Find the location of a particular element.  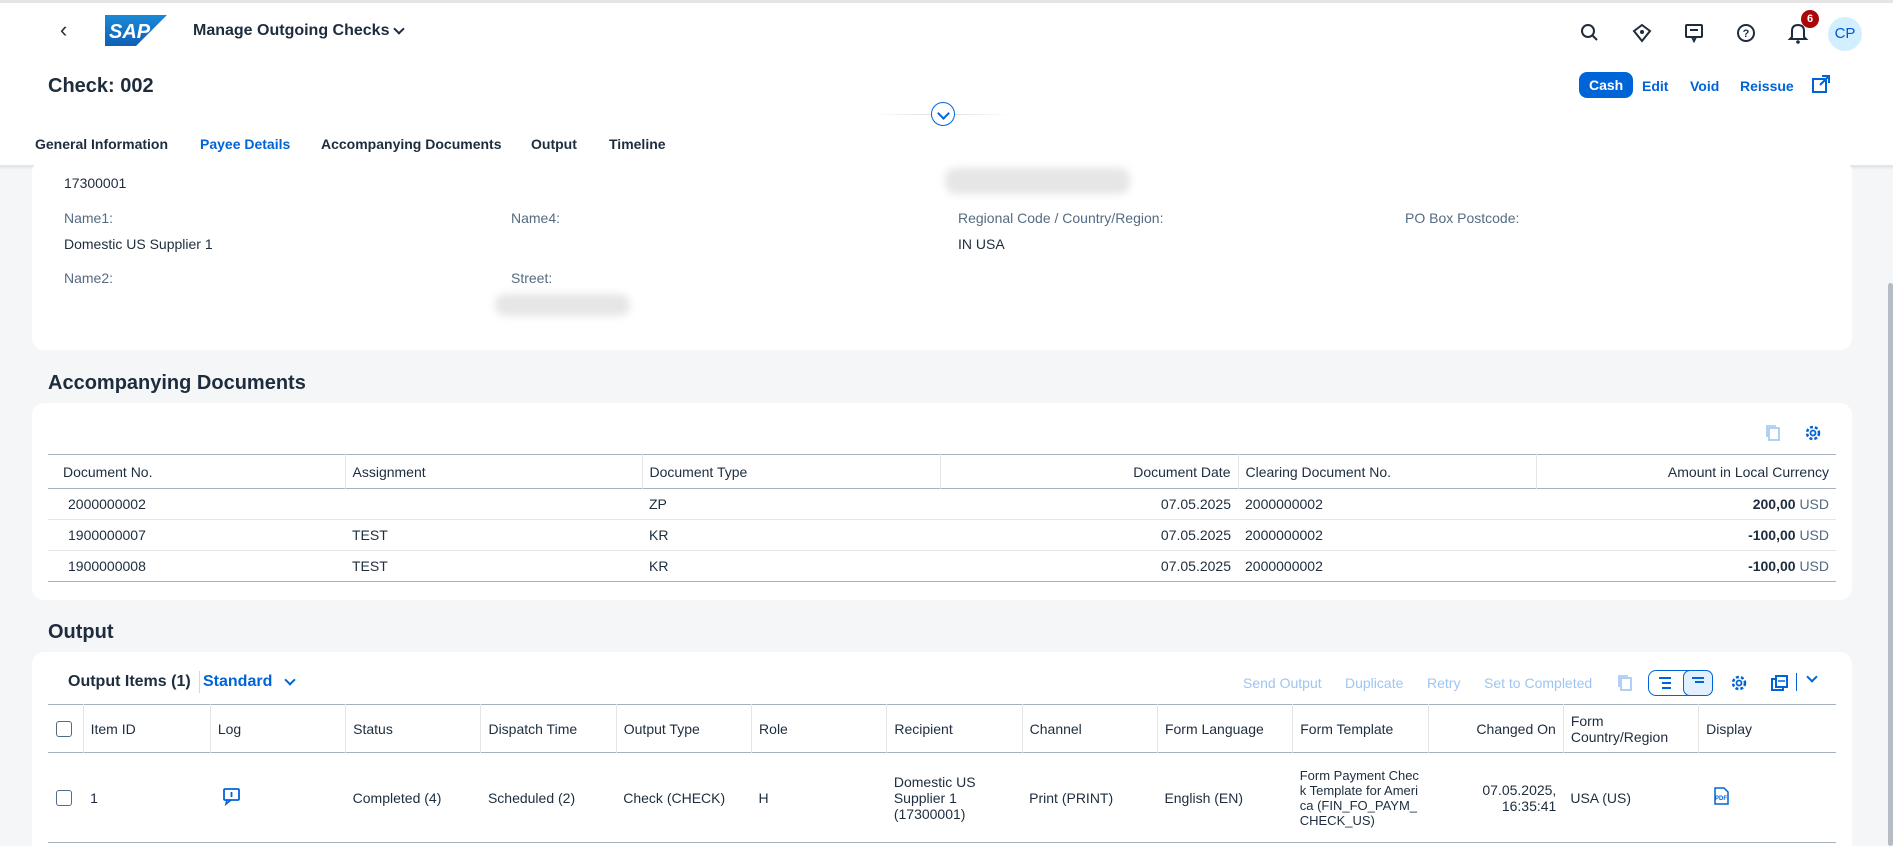

share-icon is located at coordinates (1821, 84).